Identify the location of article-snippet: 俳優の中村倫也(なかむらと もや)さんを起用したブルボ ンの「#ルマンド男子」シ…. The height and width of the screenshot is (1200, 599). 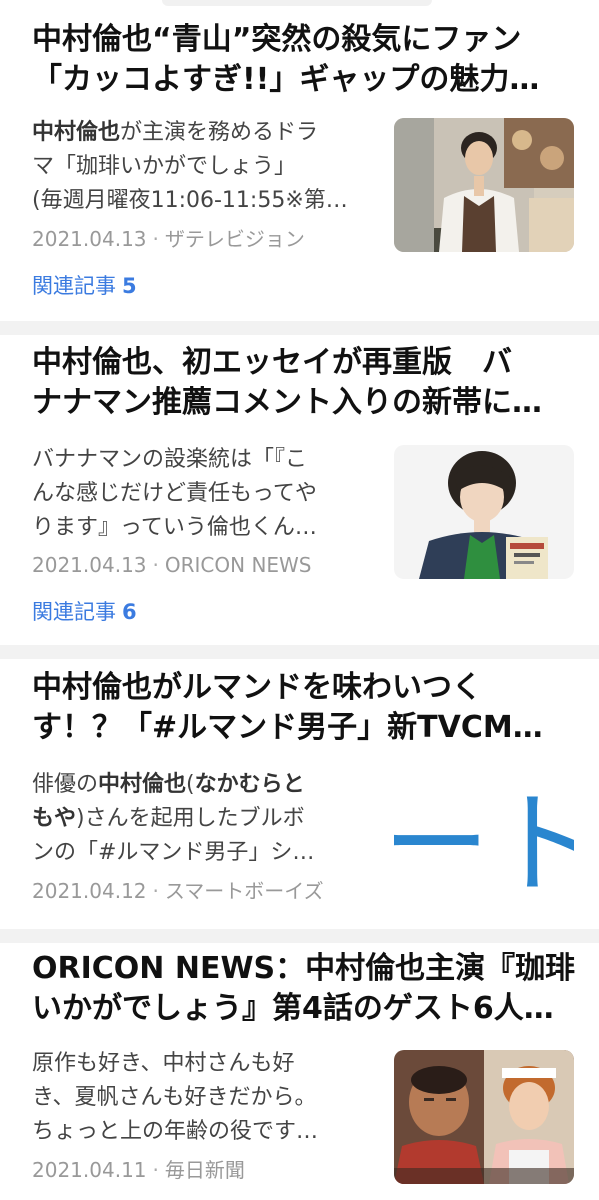
(204, 819).